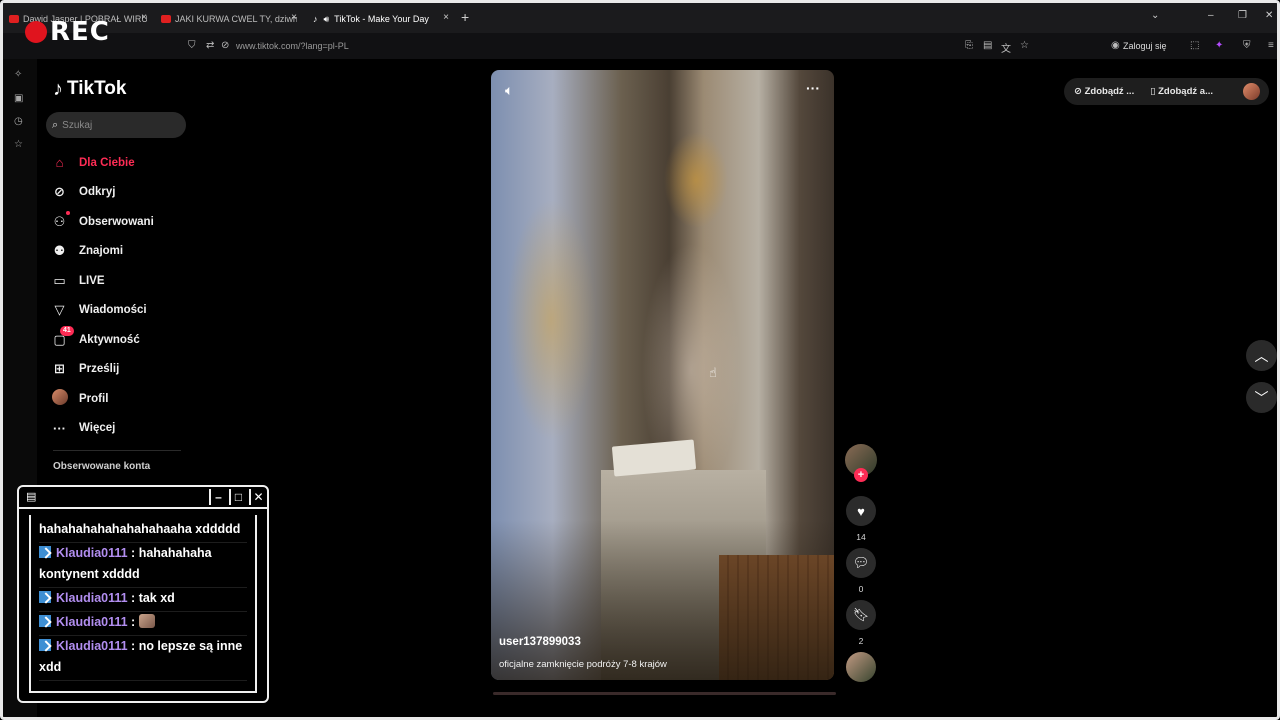 This screenshot has width=1280, height=720. I want to click on sidebar-item-more: ··· Więcej, so click(121, 429).